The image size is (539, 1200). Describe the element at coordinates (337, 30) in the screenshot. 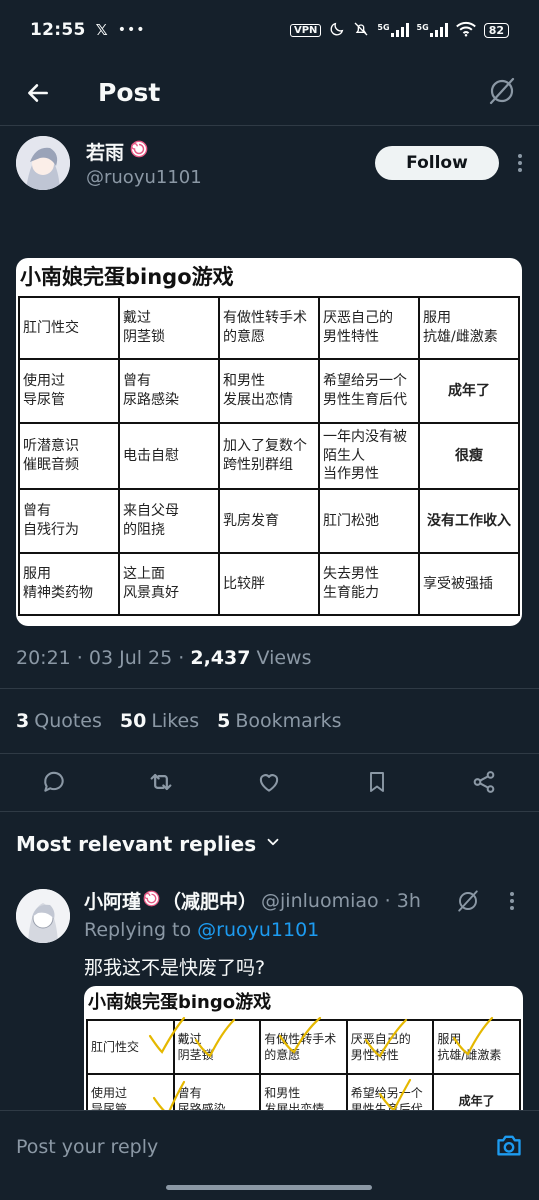

I see `moon-icon` at that location.